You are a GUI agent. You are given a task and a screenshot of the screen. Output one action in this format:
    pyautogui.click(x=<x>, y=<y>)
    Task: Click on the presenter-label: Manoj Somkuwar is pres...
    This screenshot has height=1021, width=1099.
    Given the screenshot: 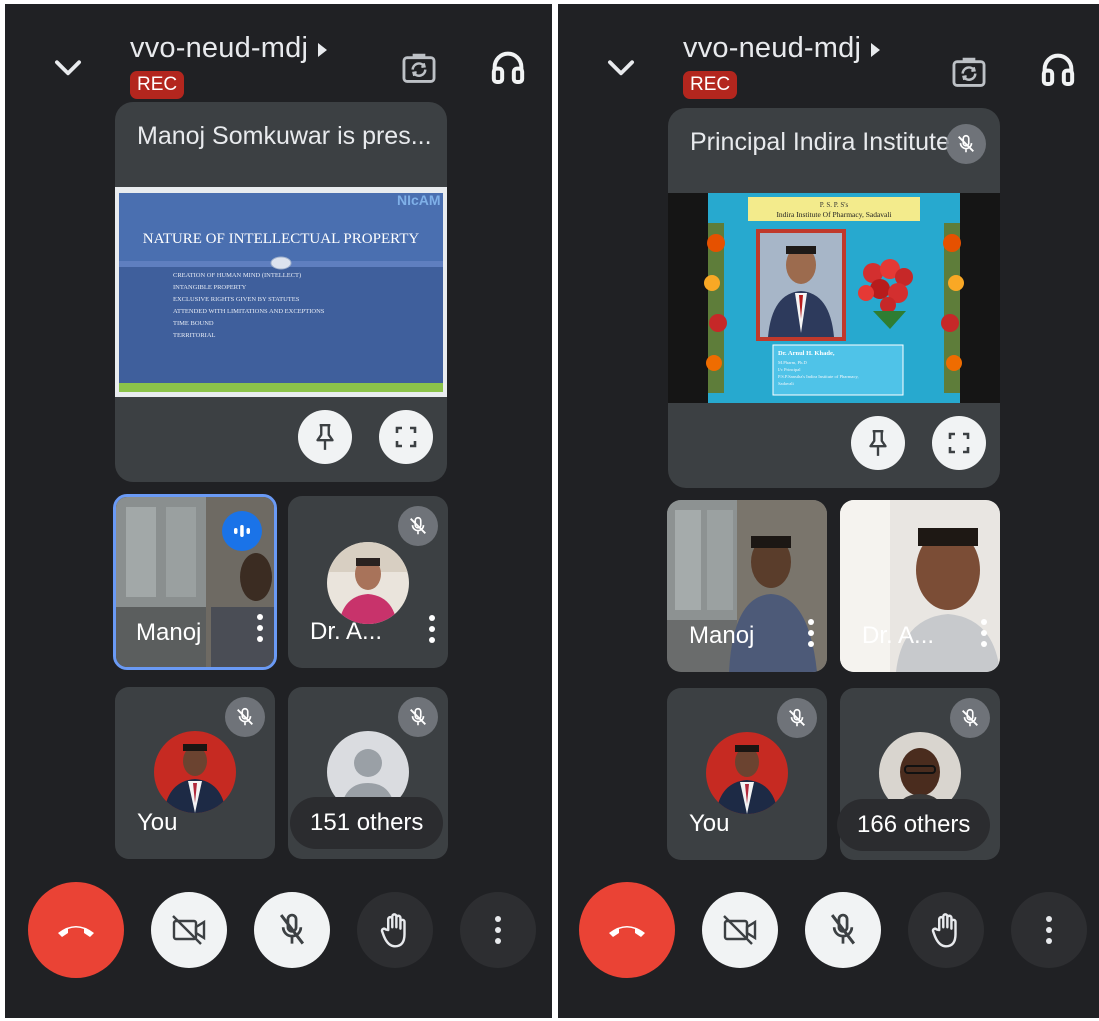 What is the action you would take?
    pyautogui.click(x=284, y=136)
    